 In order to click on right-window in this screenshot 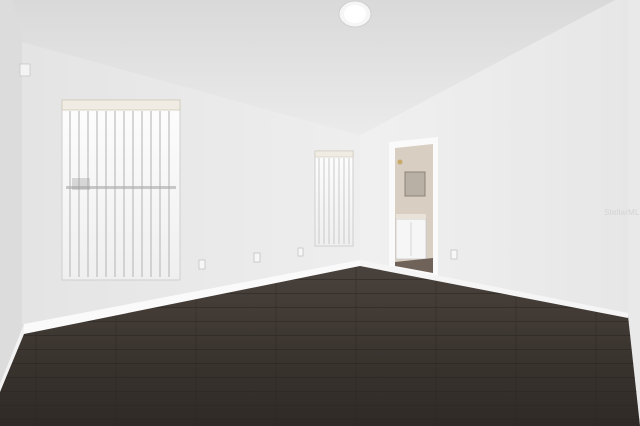, I will do `click(334, 198)`.